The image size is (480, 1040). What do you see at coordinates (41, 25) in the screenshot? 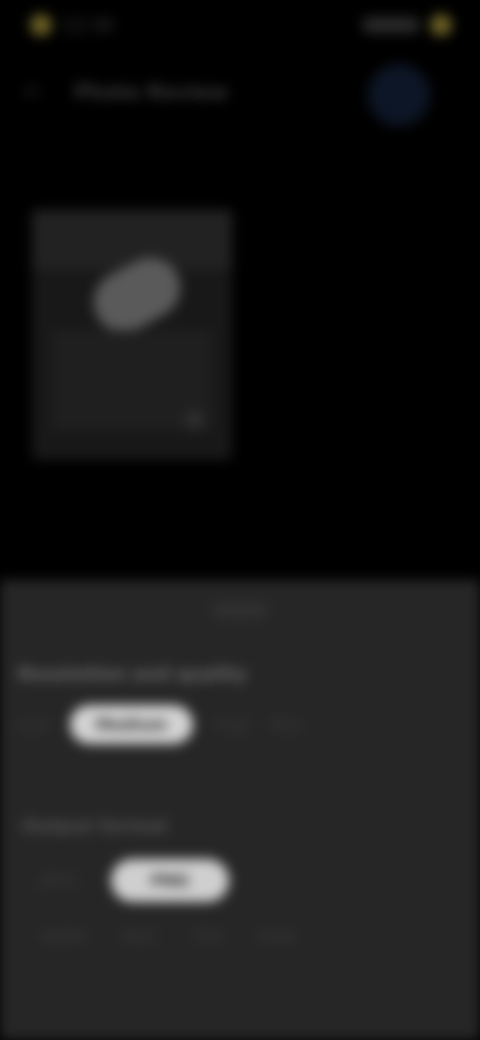
I see `notification-dot-icon` at bounding box center [41, 25].